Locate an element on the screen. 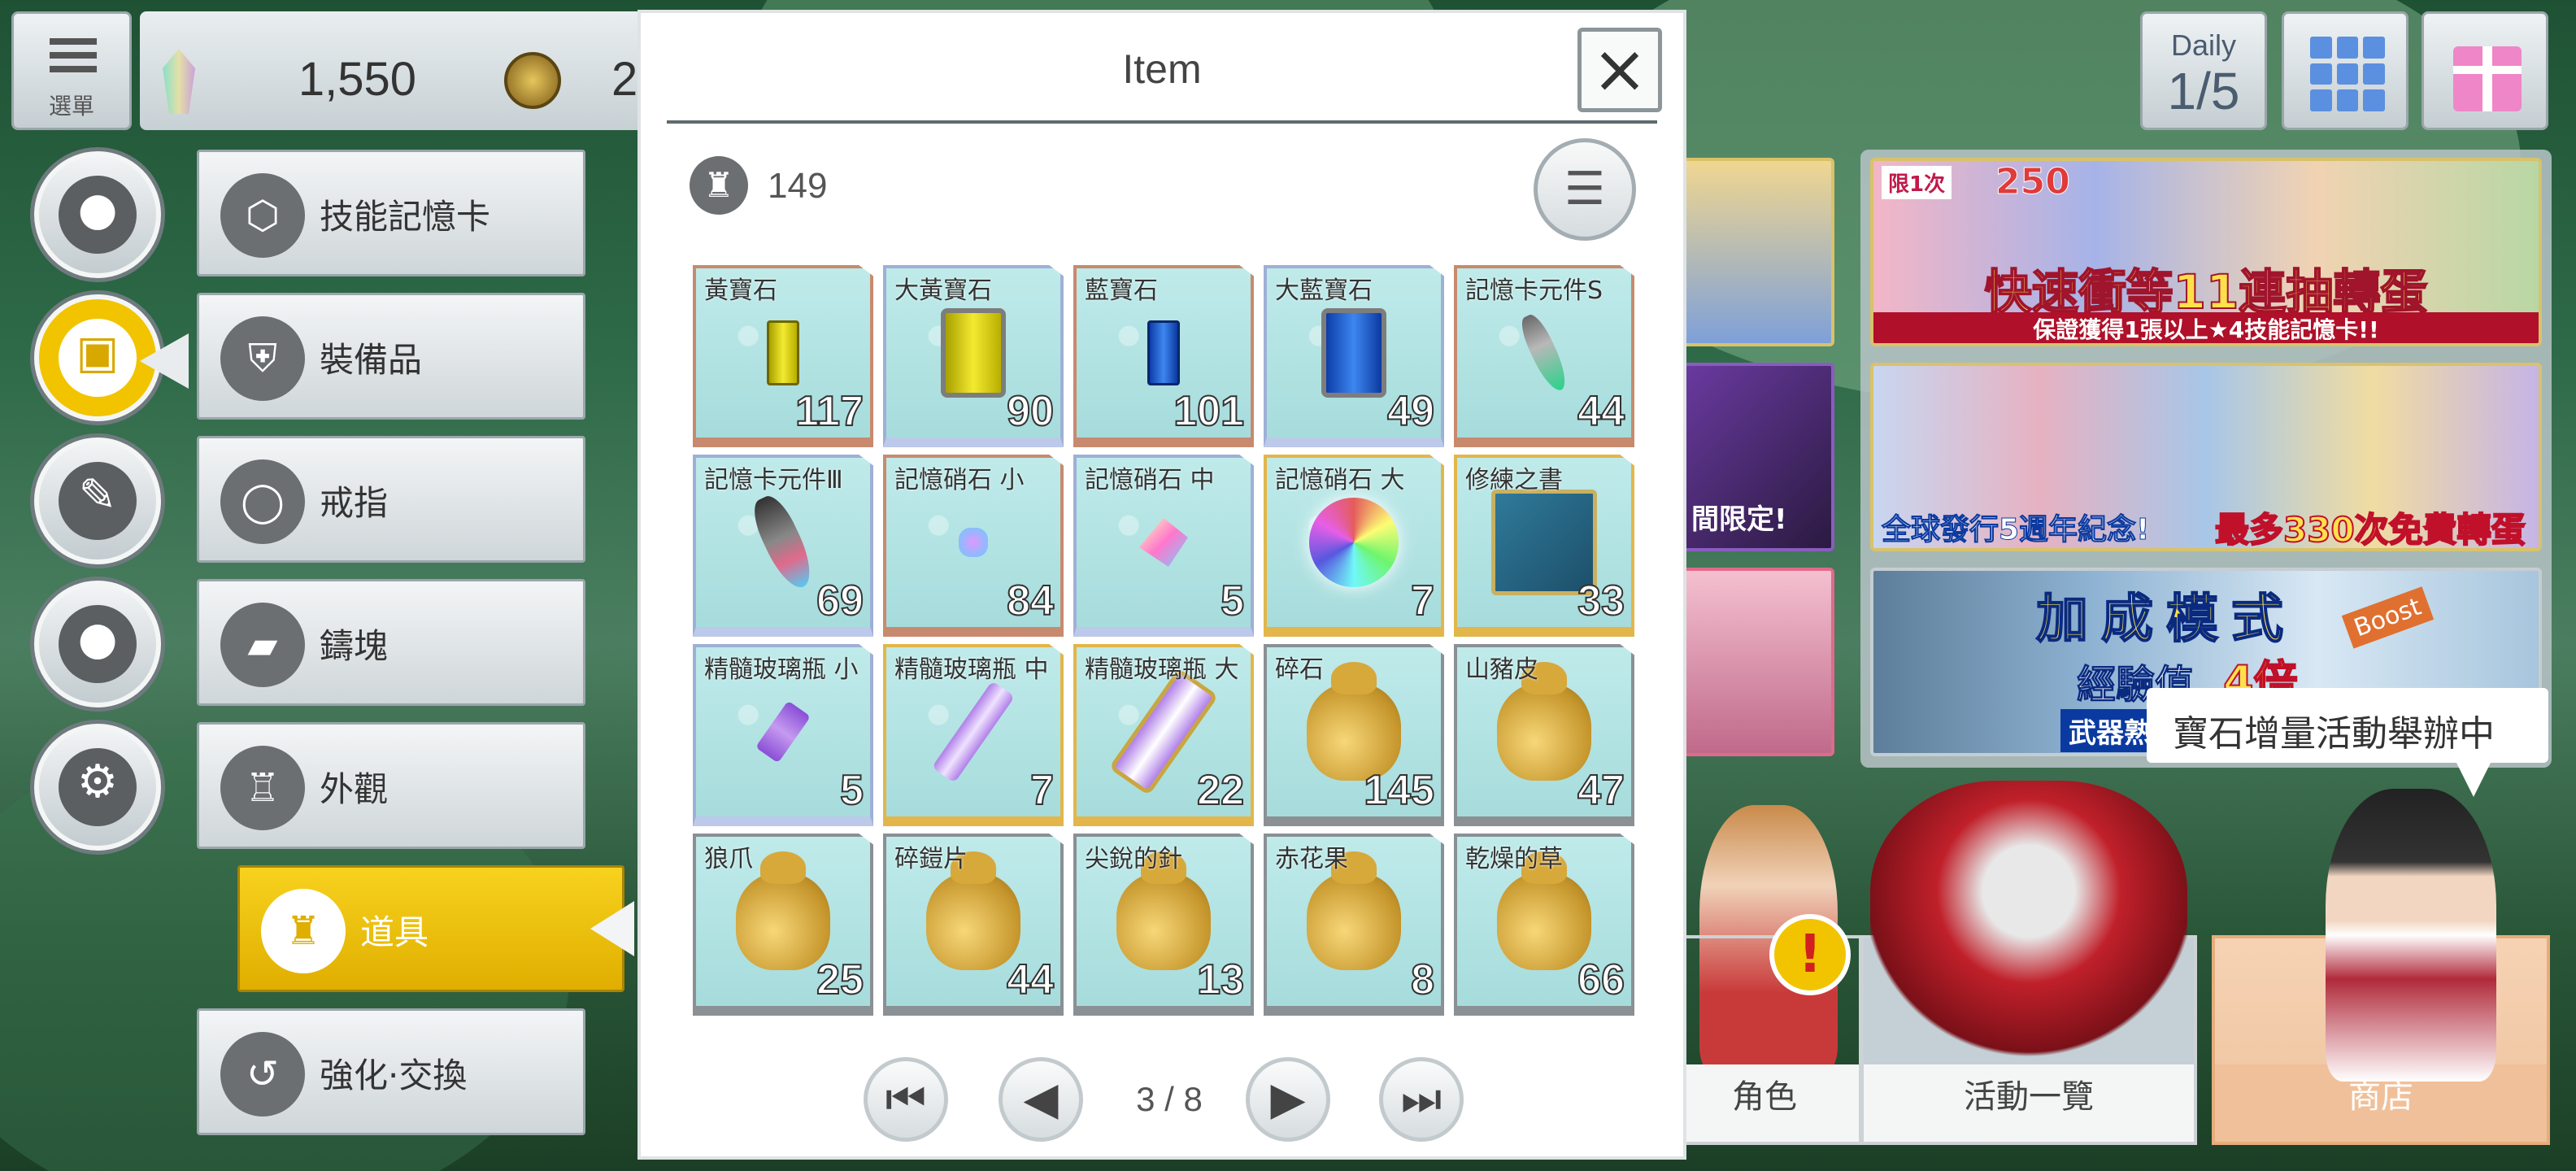 This screenshot has width=2576, height=1171. first-page-icon: ⏮ is located at coordinates (906, 1099).